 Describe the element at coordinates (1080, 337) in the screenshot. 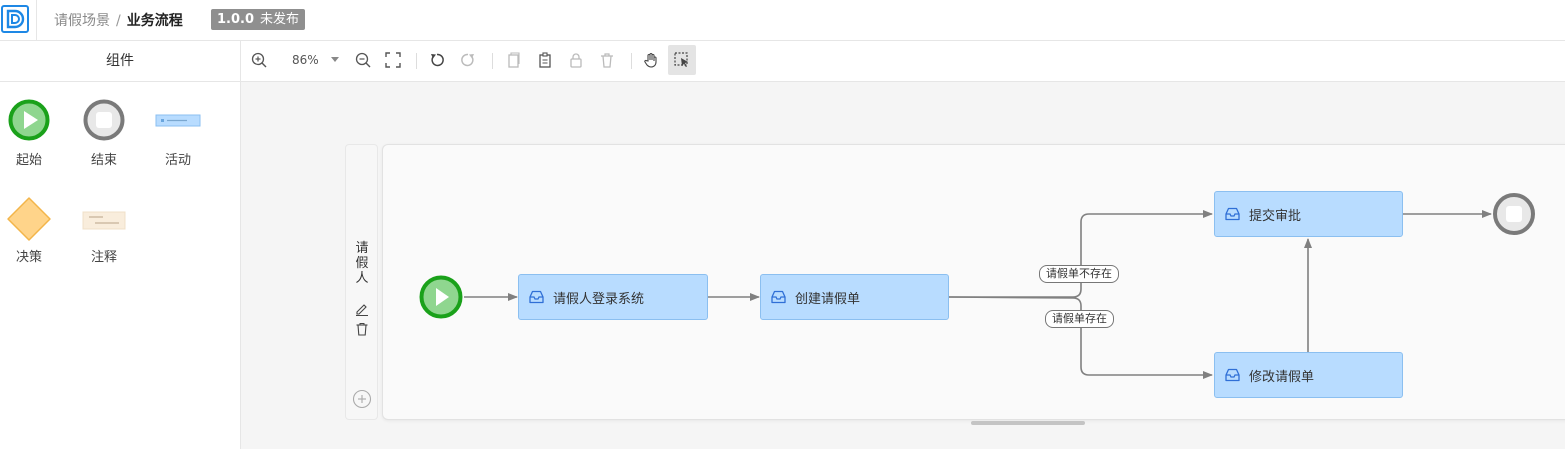

I see `edge-create-to-modify` at that location.